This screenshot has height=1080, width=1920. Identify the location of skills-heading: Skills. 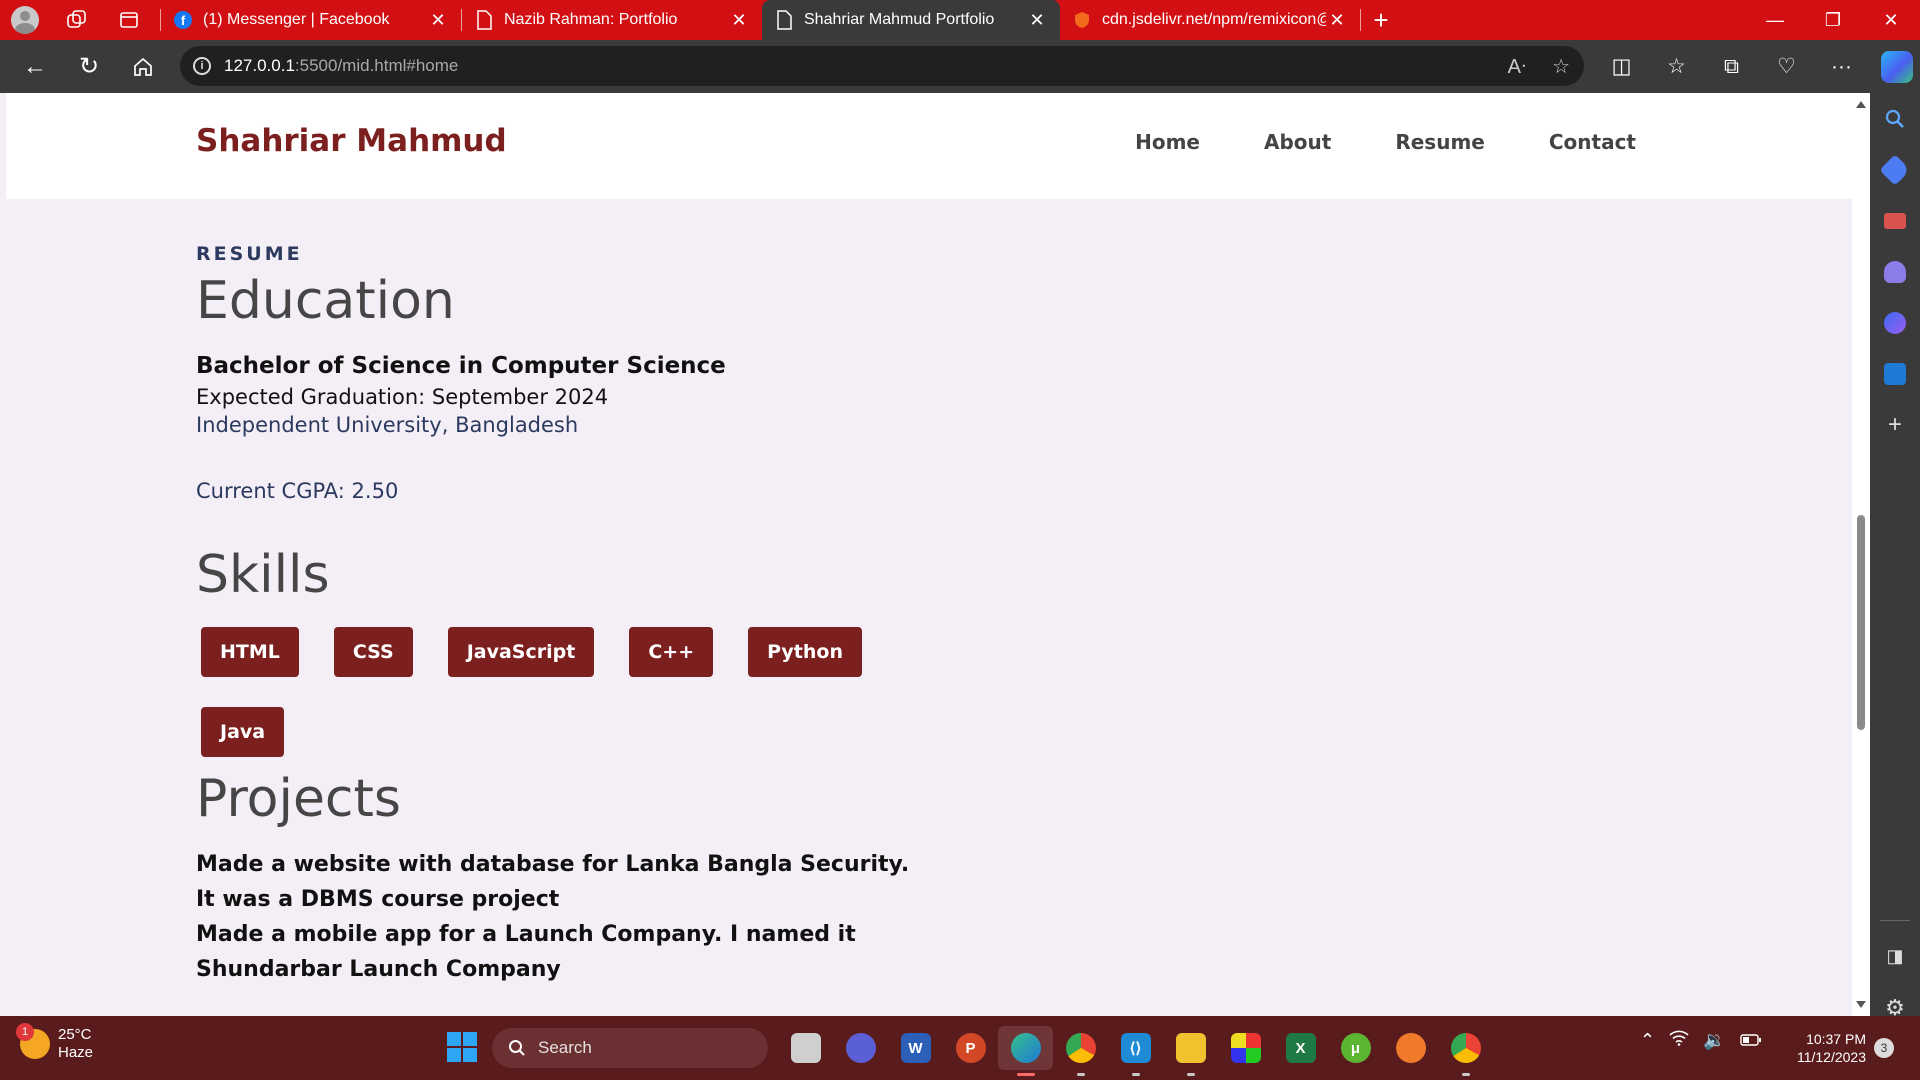
(263, 575).